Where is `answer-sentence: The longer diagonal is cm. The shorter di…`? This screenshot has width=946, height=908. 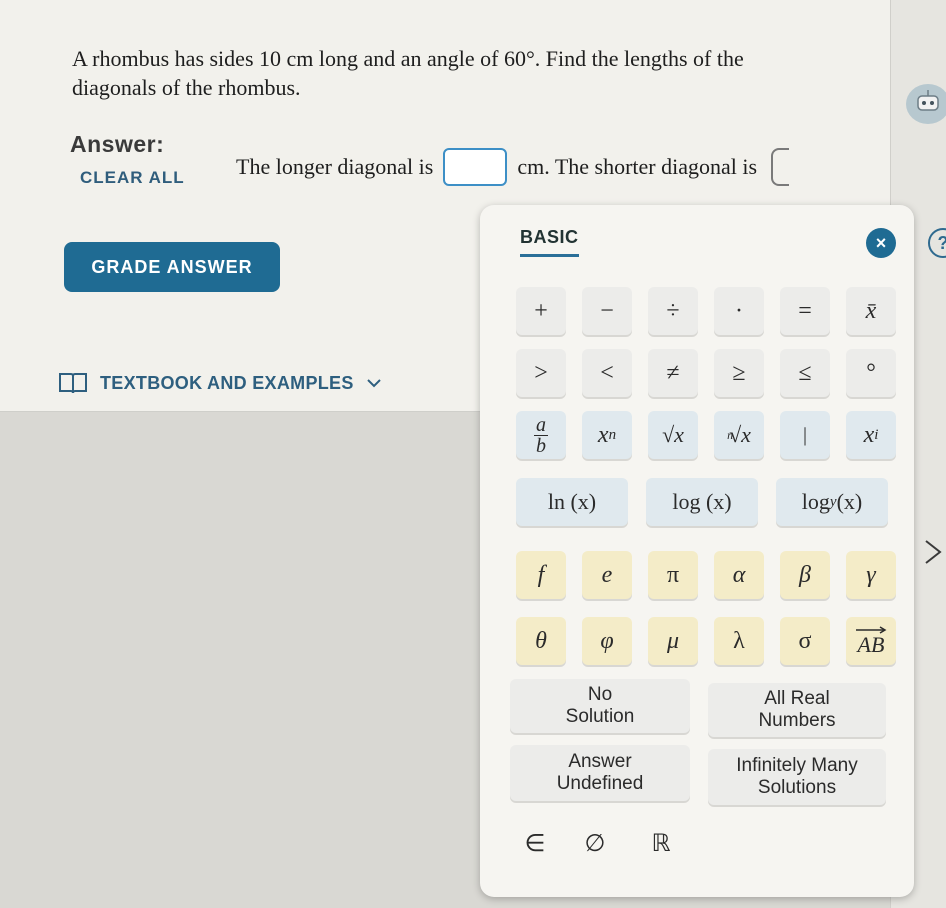
answer-sentence: The longer diagonal is cm. The shorter di… is located at coordinates (556, 168).